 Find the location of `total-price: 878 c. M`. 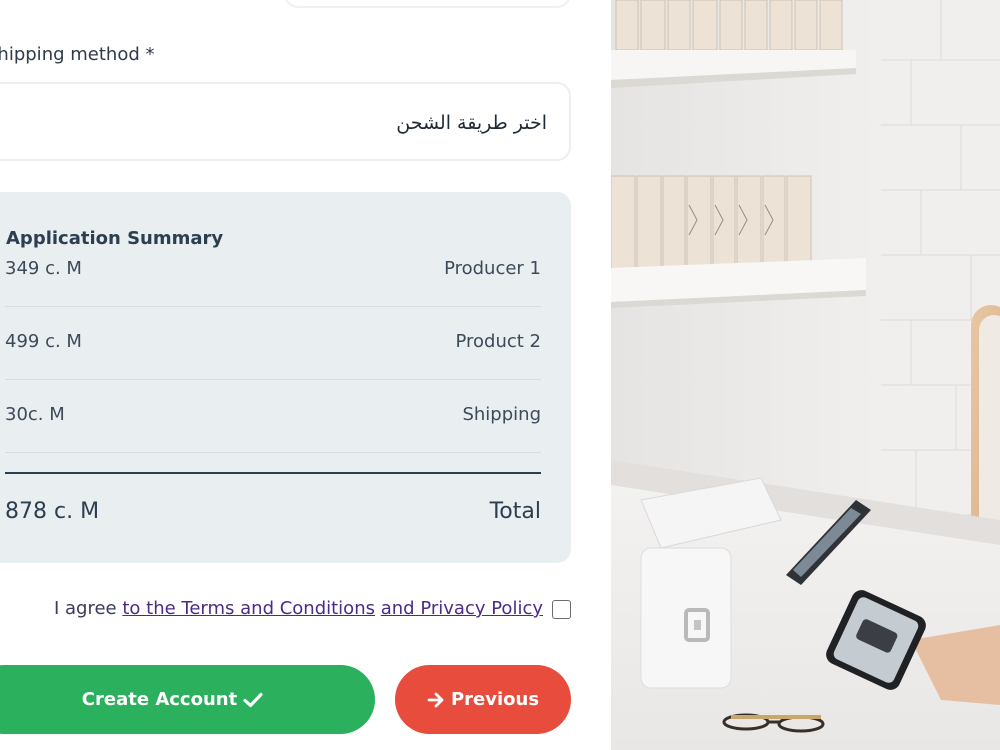

total-price: 878 c. M is located at coordinates (52, 511).